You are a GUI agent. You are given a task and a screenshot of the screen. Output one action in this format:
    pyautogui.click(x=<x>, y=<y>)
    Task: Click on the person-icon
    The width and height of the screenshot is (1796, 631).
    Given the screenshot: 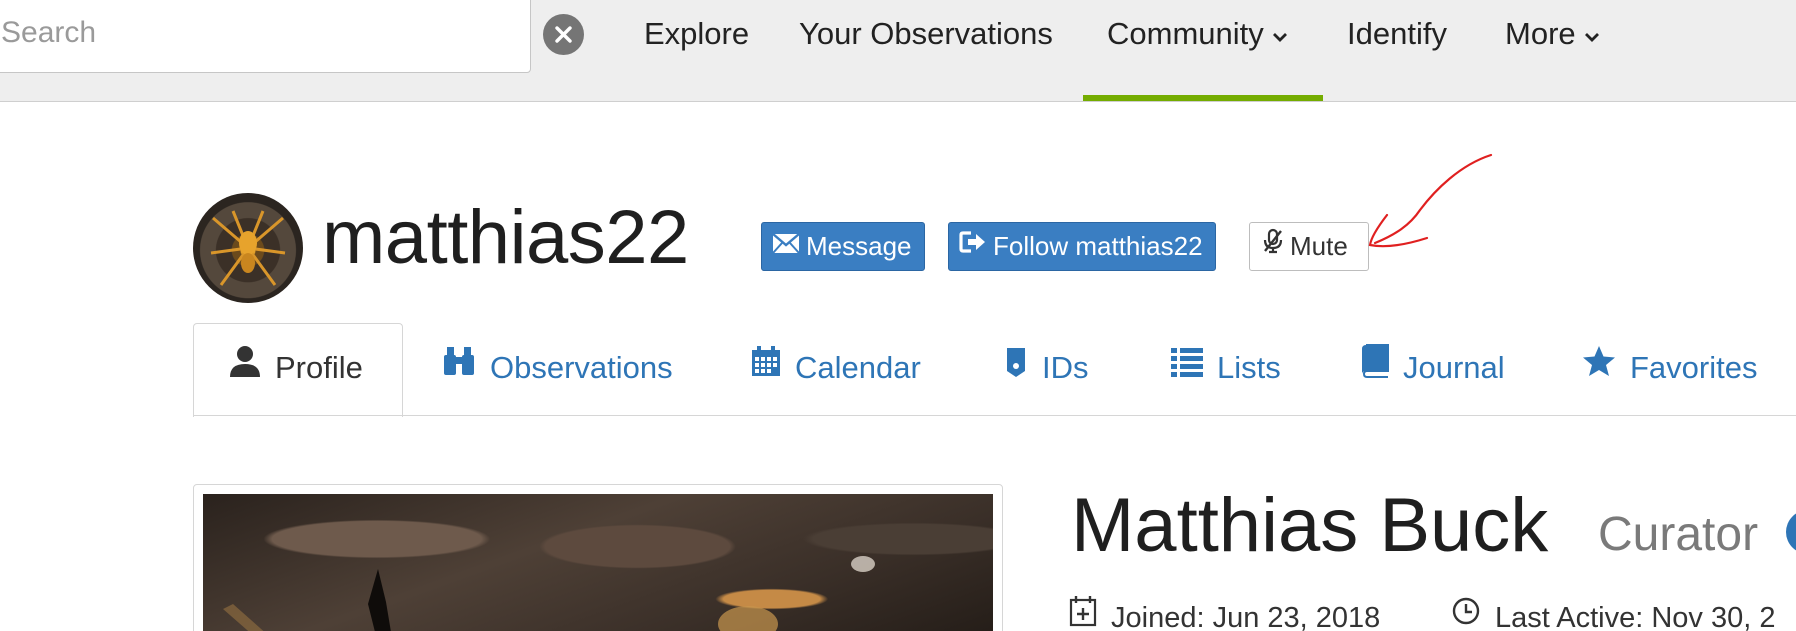 What is the action you would take?
    pyautogui.click(x=245, y=367)
    